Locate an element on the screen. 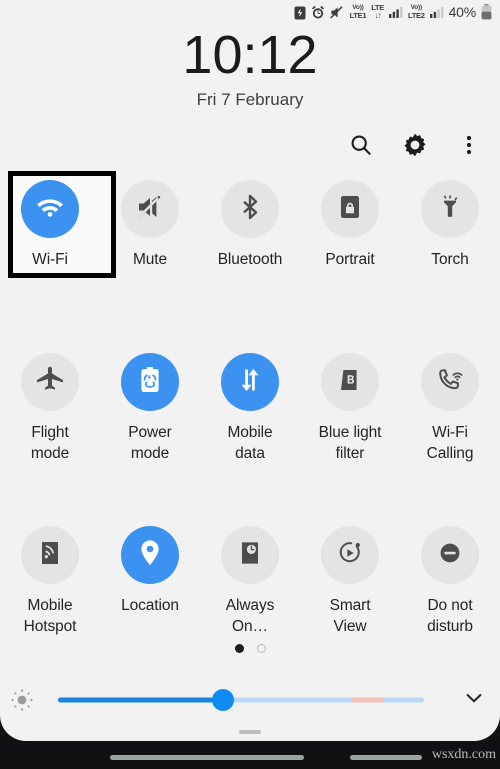 The image size is (500, 769). brightness-slider is located at coordinates (243, 700).